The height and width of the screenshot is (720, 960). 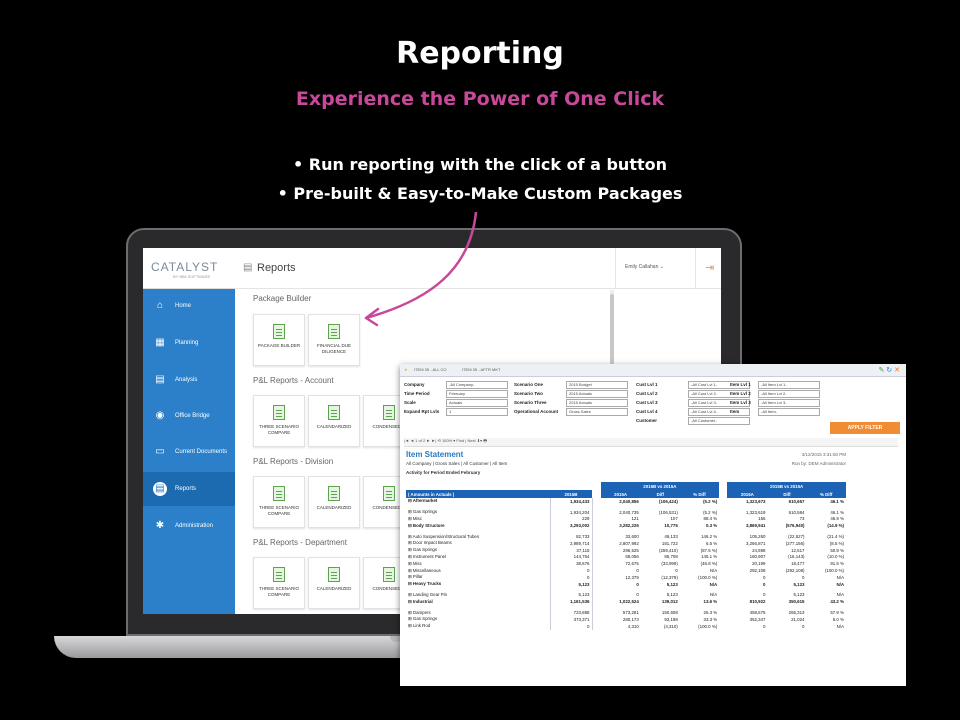 What do you see at coordinates (669, 602) in the screenshot?
I see `table-cell: 139,012` at bounding box center [669, 602].